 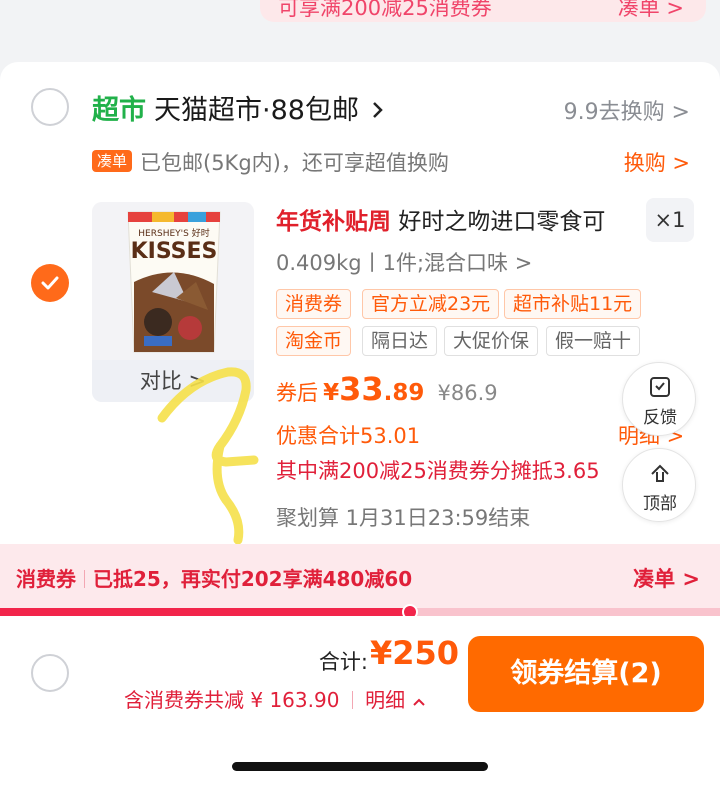 I want to click on product-title: 年货补贴周 好时之吻进口零食可, so click(x=440, y=219).